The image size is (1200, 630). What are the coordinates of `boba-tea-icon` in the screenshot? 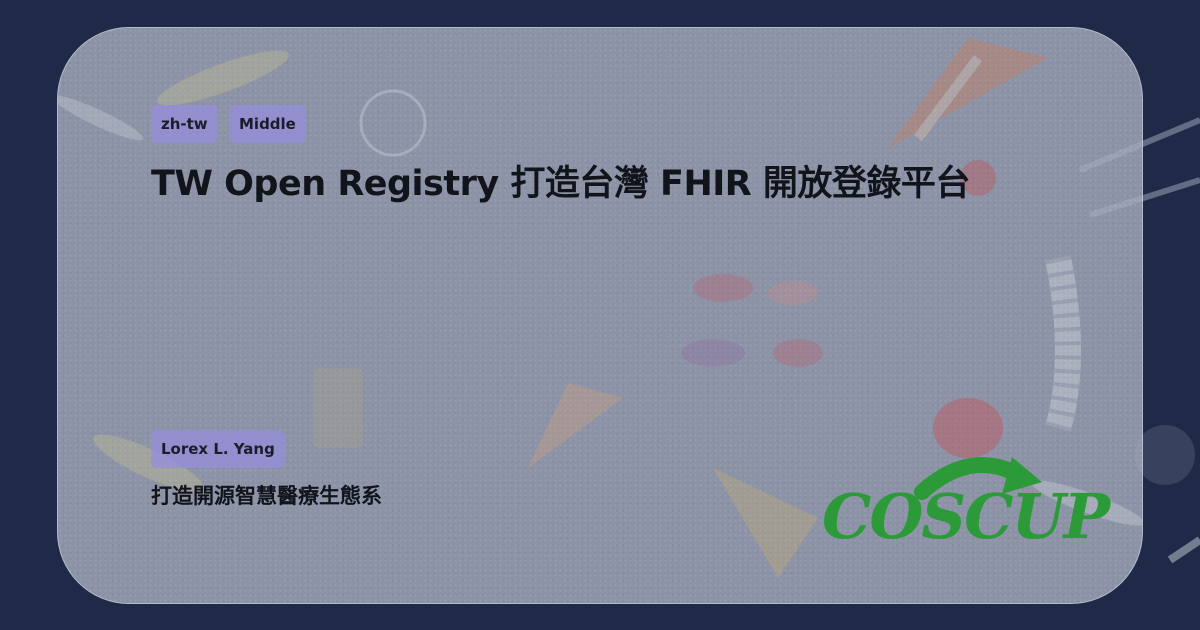 It's located at (338, 408).